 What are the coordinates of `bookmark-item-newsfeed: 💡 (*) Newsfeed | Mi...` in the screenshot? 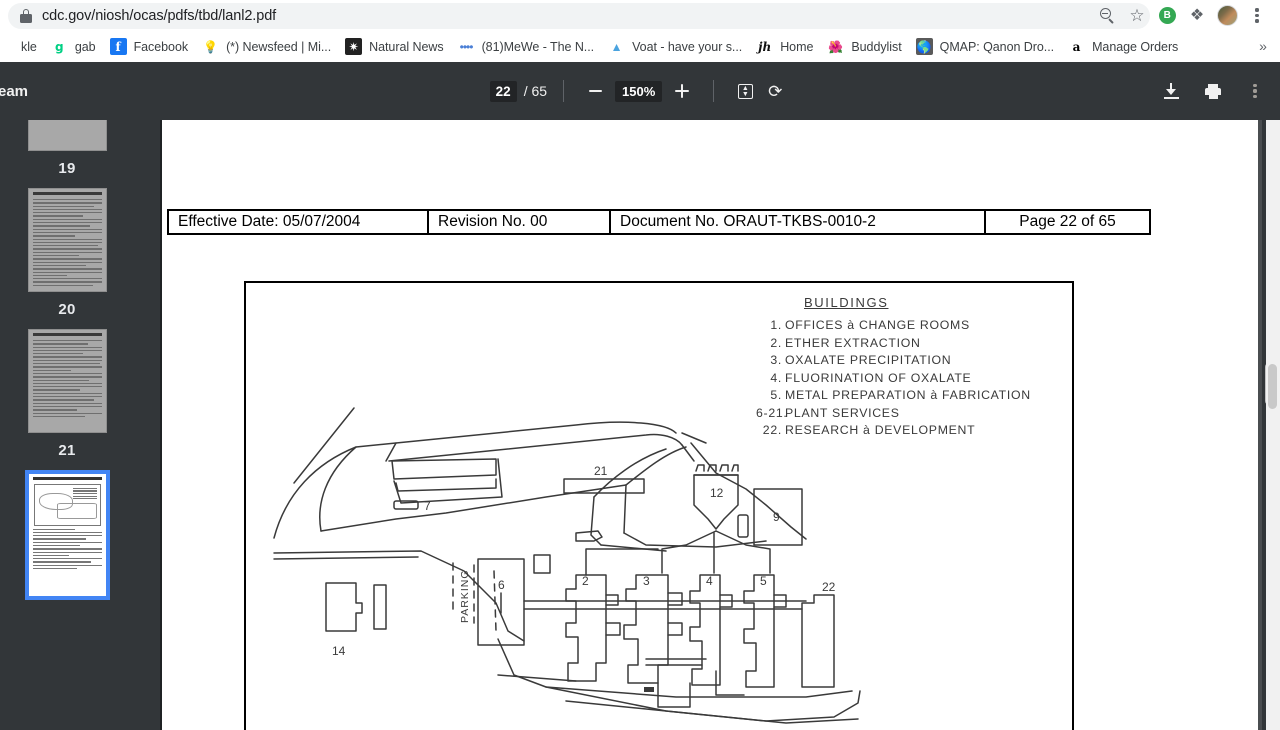 It's located at (266, 47).